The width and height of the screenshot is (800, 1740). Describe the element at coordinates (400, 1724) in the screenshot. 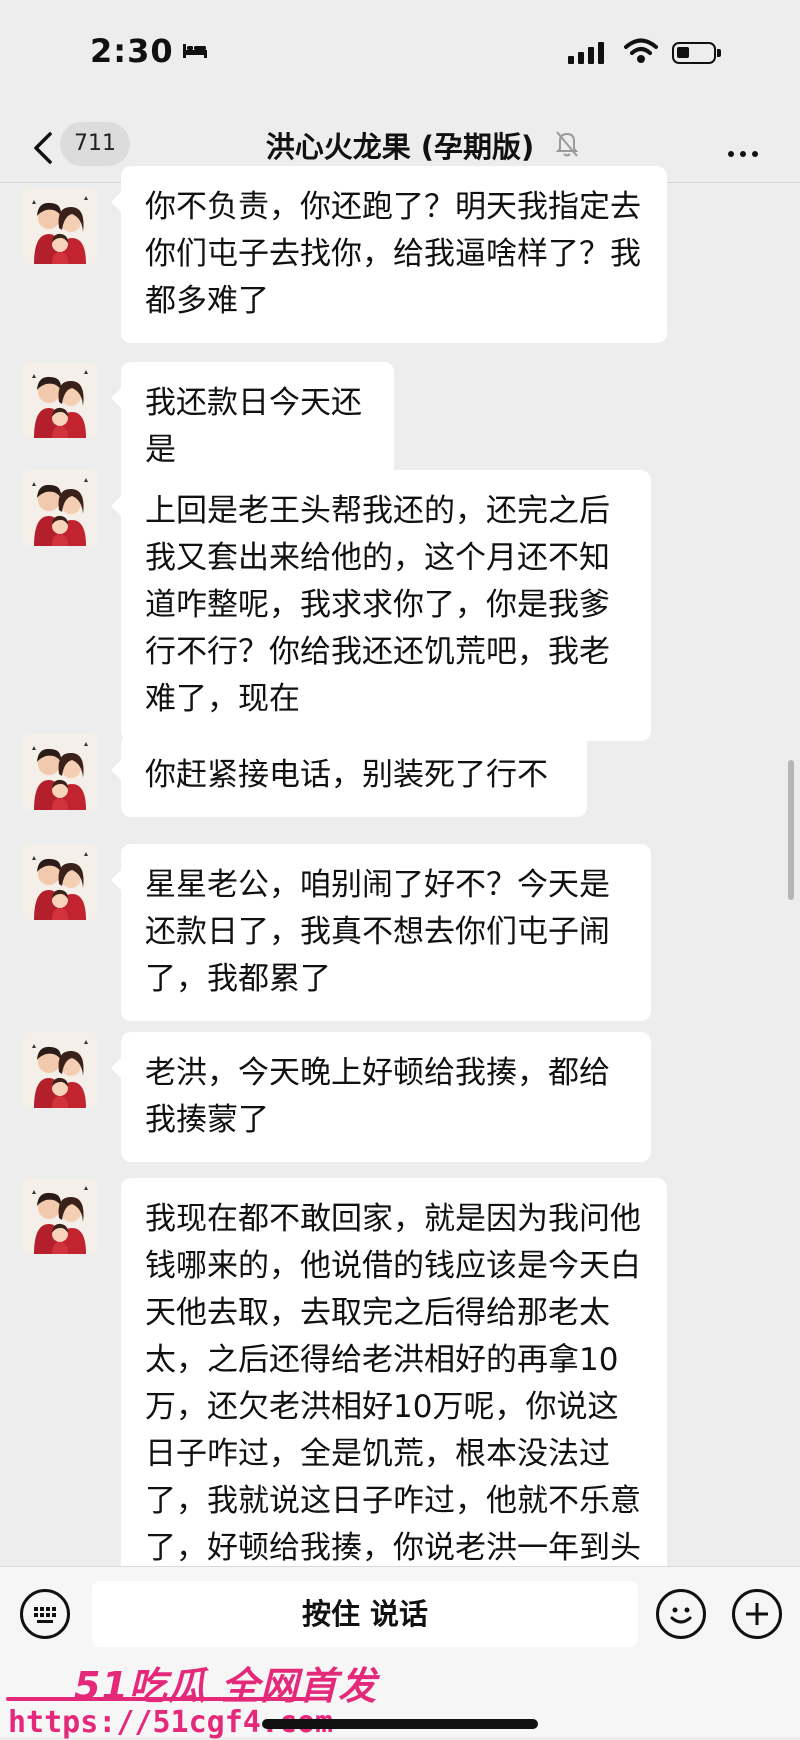

I see `home-indicator` at that location.